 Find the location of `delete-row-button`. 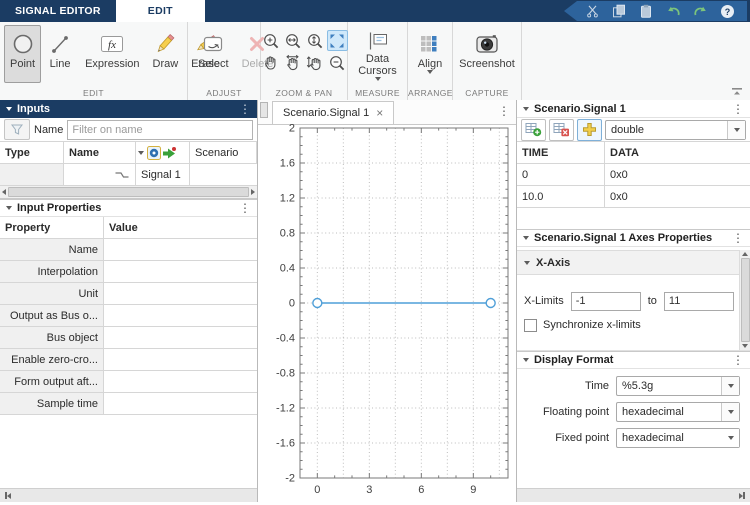

delete-row-button is located at coordinates (561, 129).